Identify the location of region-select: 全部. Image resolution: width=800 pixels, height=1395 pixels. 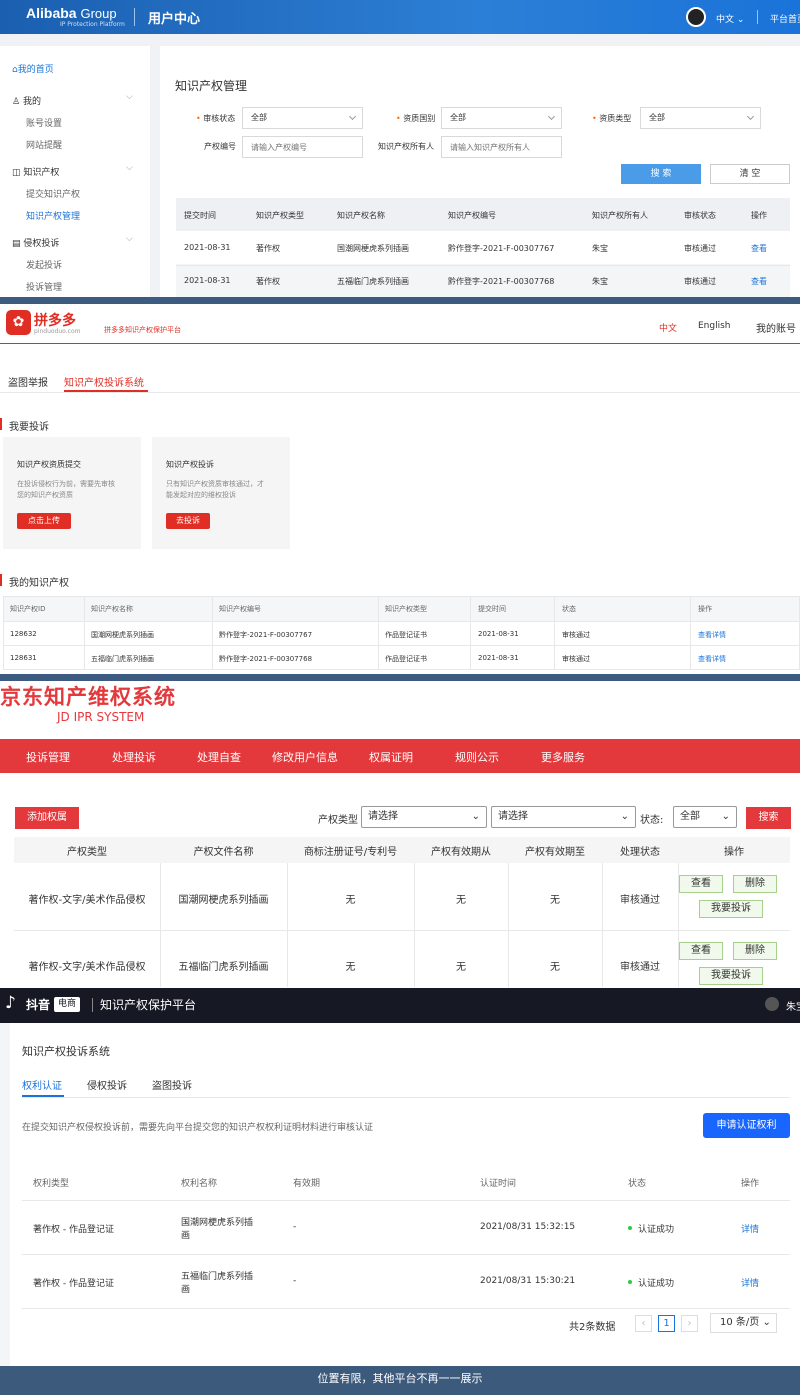
(501, 118).